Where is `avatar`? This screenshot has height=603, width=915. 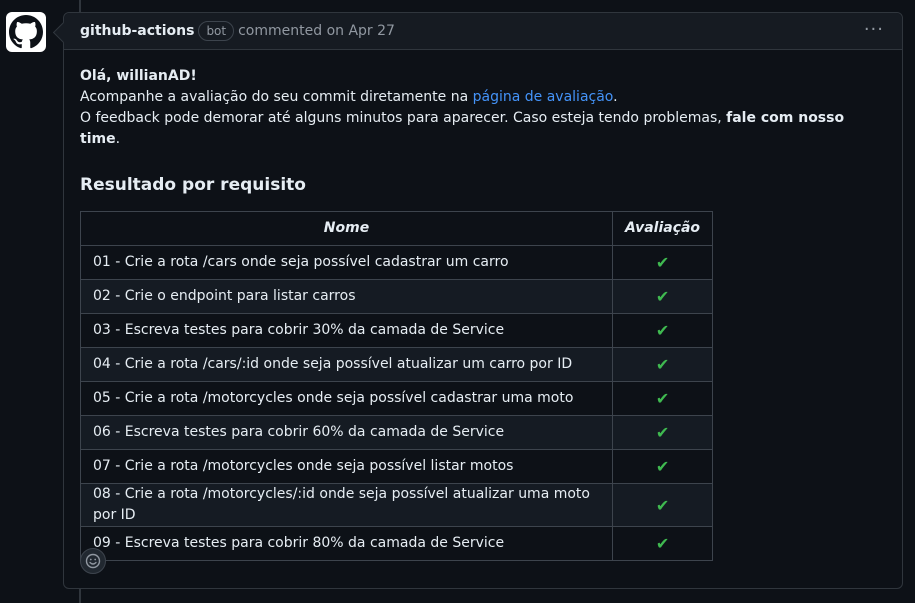
avatar is located at coordinates (26, 32).